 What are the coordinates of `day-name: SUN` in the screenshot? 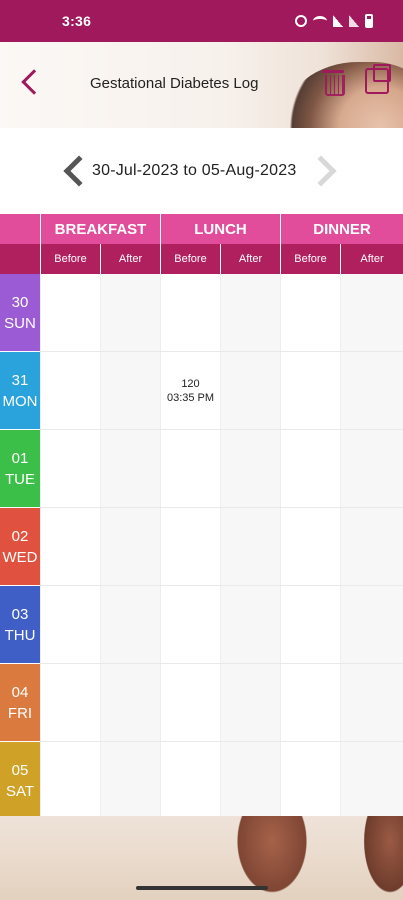 It's located at (20, 323).